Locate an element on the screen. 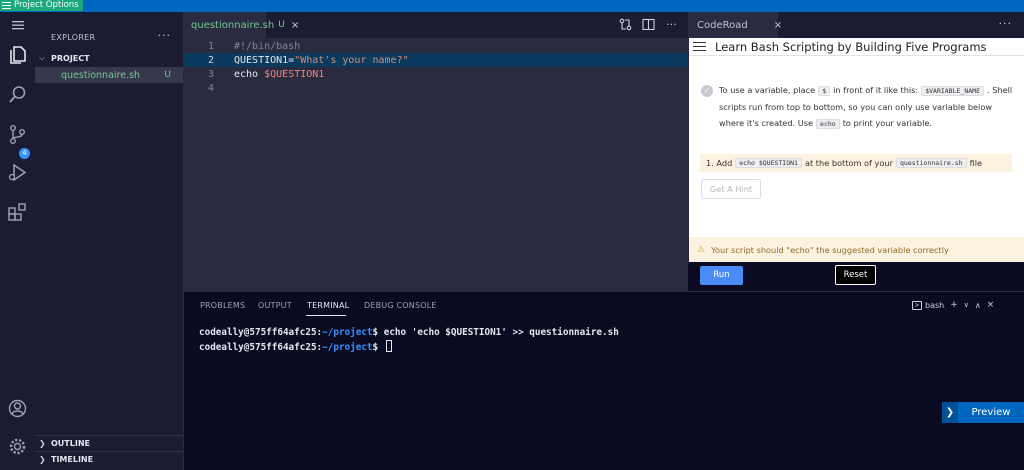 This screenshot has width=1024, height=470. hamburger-menu-icon is located at coordinates (700, 46).